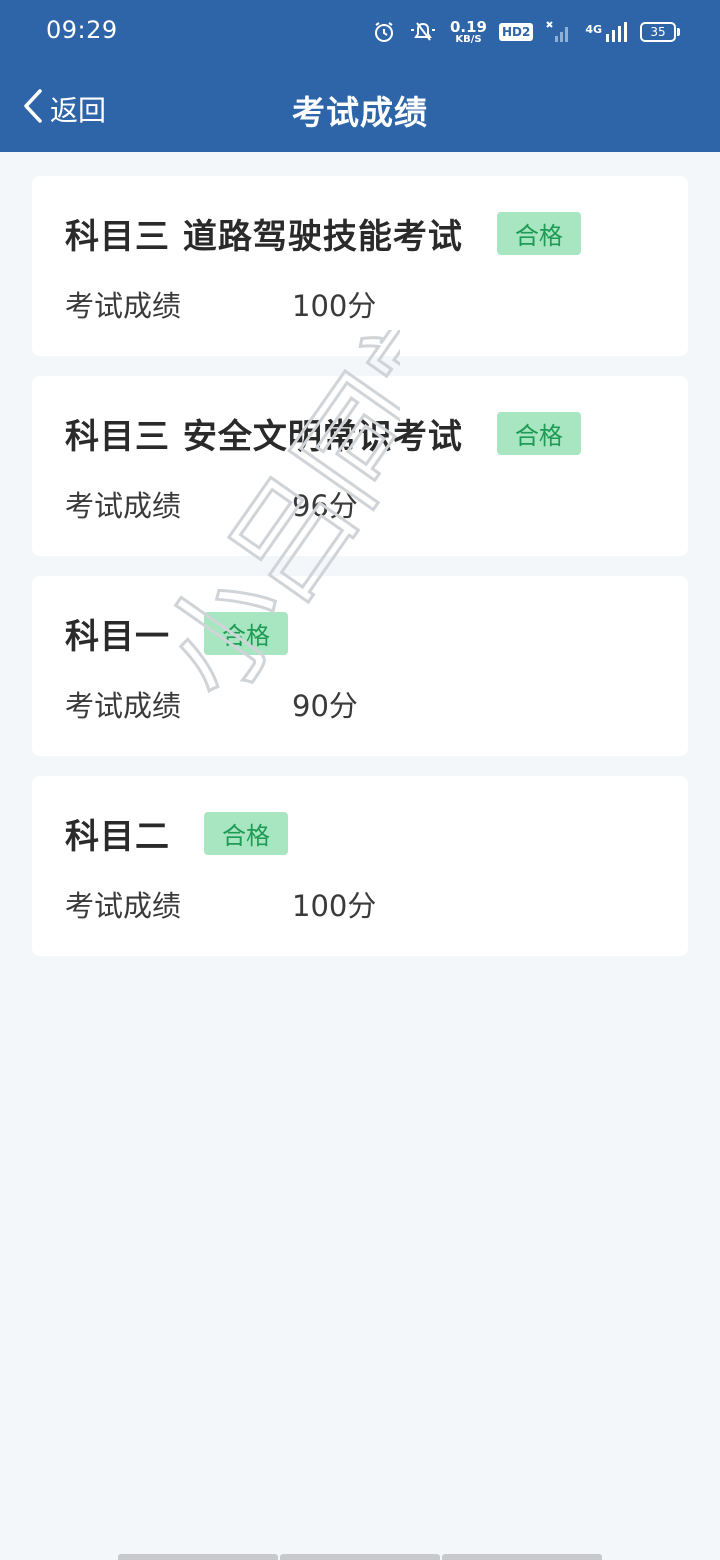 The width and height of the screenshot is (720, 1560). I want to click on subject-title: 科目三 安全文明常识考试, so click(264, 436).